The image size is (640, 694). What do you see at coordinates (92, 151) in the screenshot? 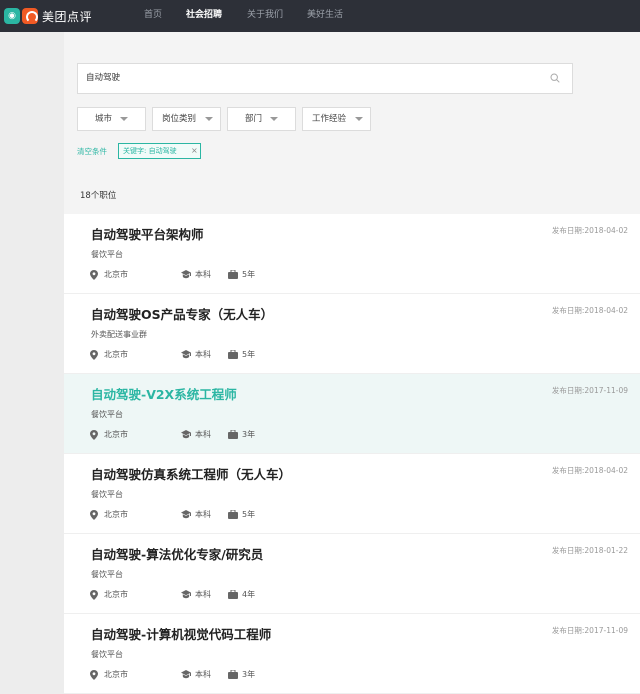
I see `clear-filters-link: 清空条件` at bounding box center [92, 151].